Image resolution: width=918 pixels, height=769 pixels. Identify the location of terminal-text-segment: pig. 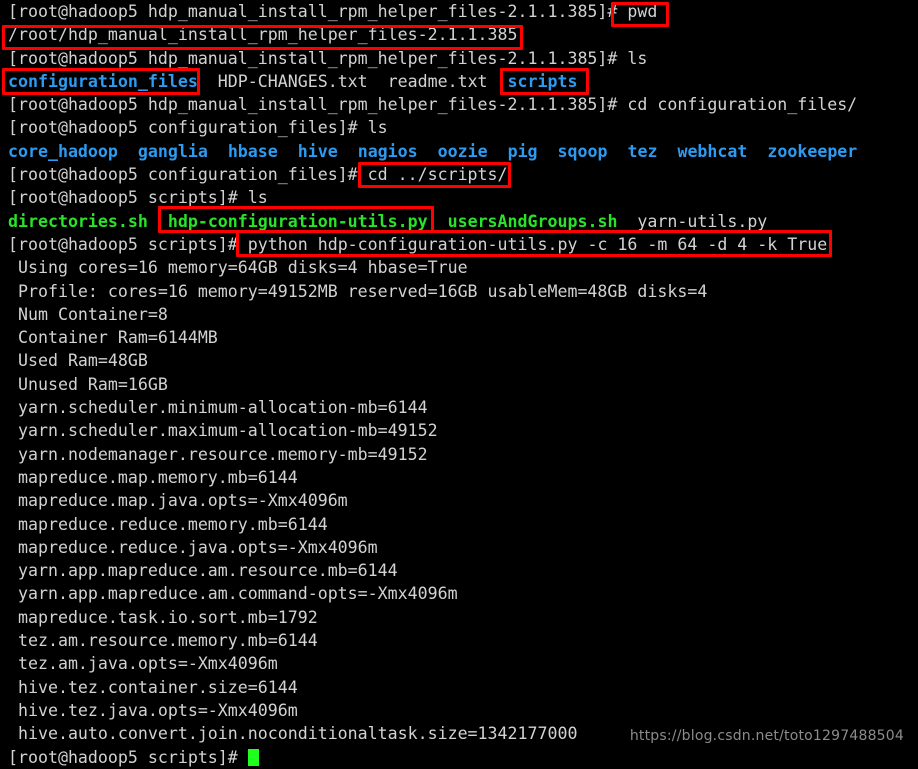
(522, 151).